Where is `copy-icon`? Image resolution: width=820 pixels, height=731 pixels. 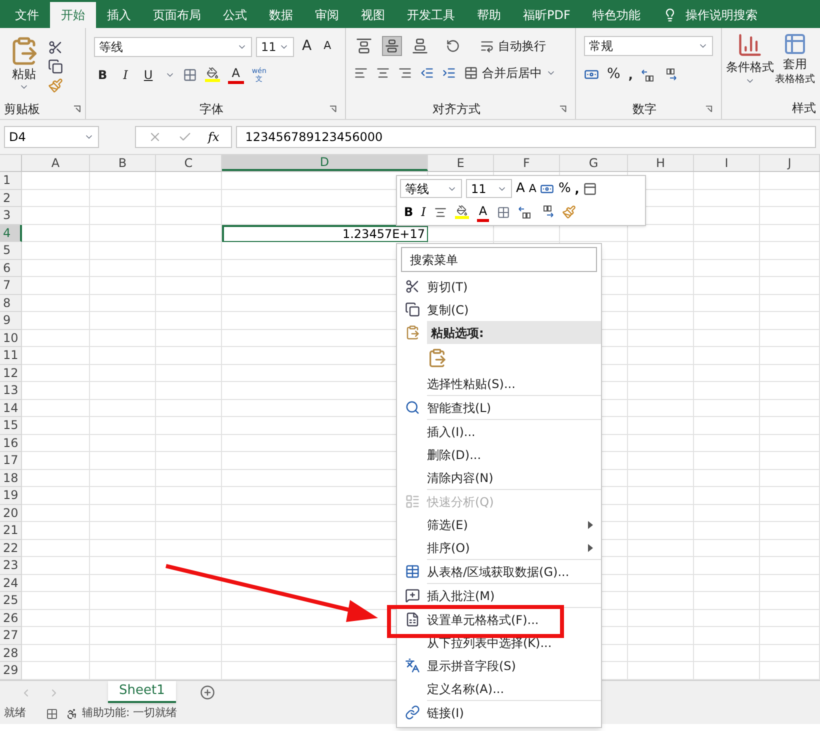 copy-icon is located at coordinates (55, 66).